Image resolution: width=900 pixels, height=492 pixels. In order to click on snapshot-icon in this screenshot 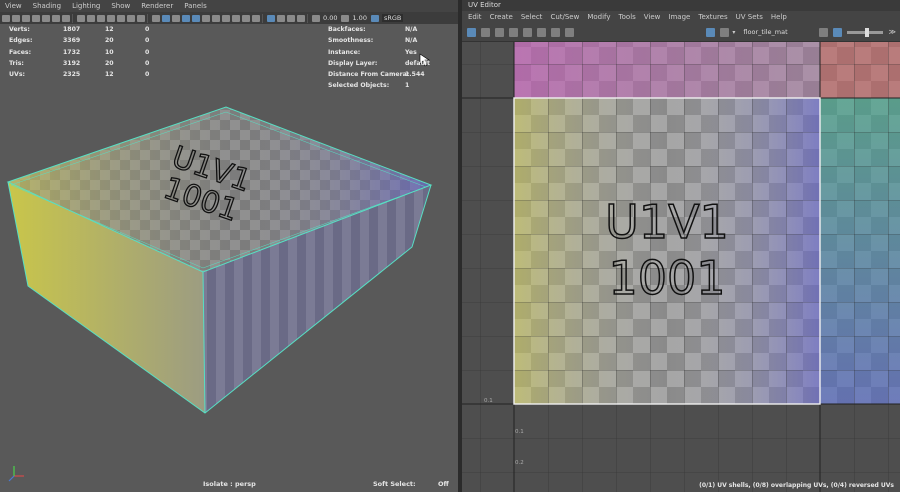, I will do `click(569, 32)`.